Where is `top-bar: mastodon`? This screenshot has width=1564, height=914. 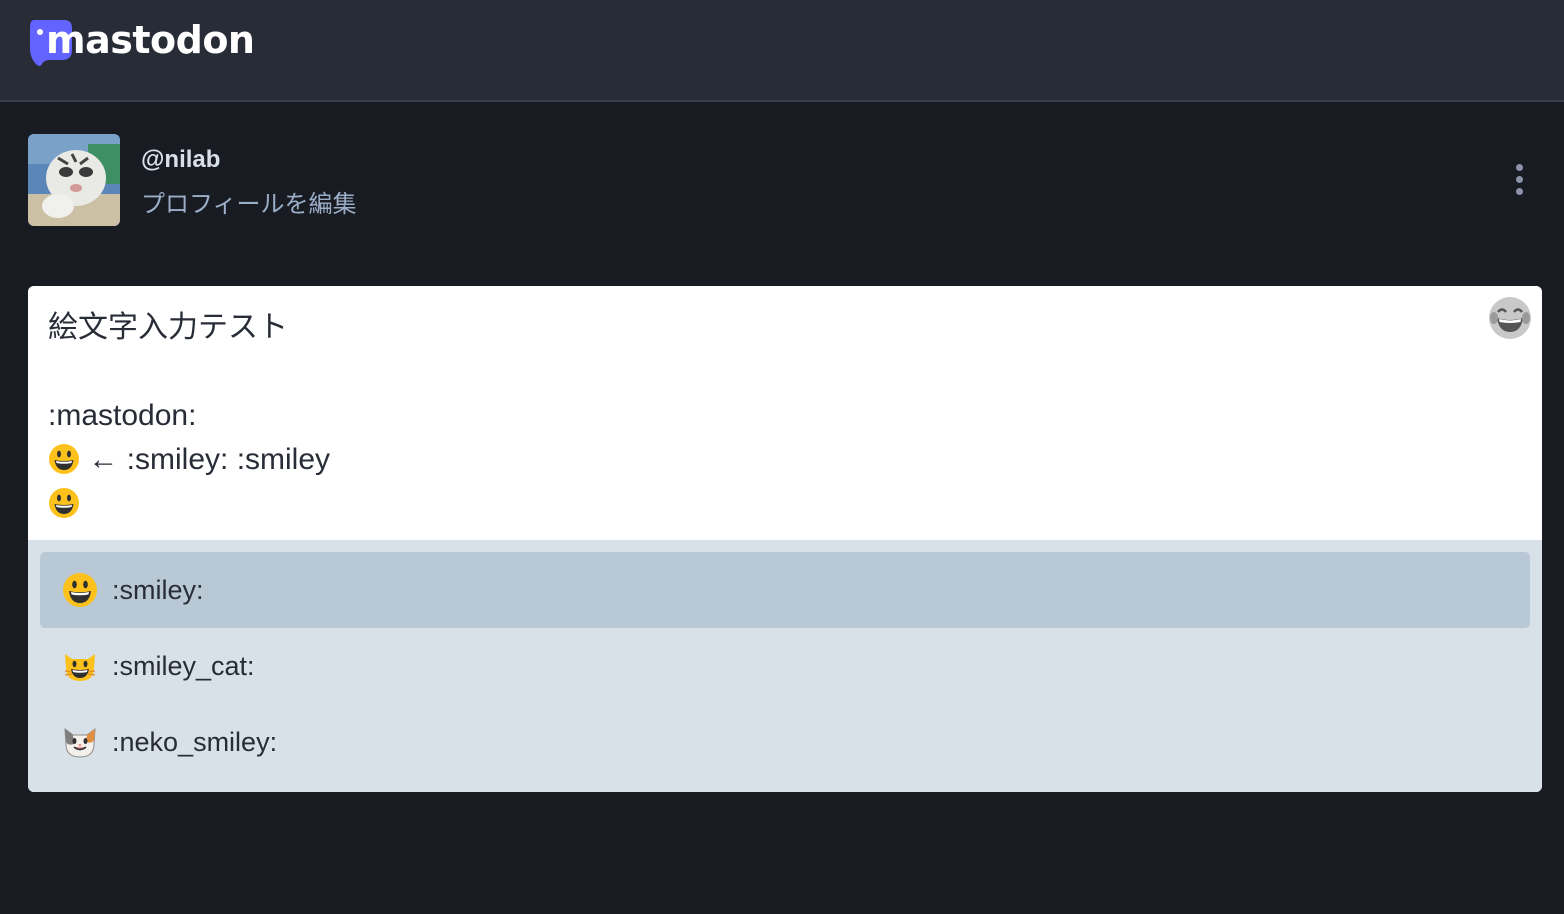 top-bar: mastodon is located at coordinates (782, 51).